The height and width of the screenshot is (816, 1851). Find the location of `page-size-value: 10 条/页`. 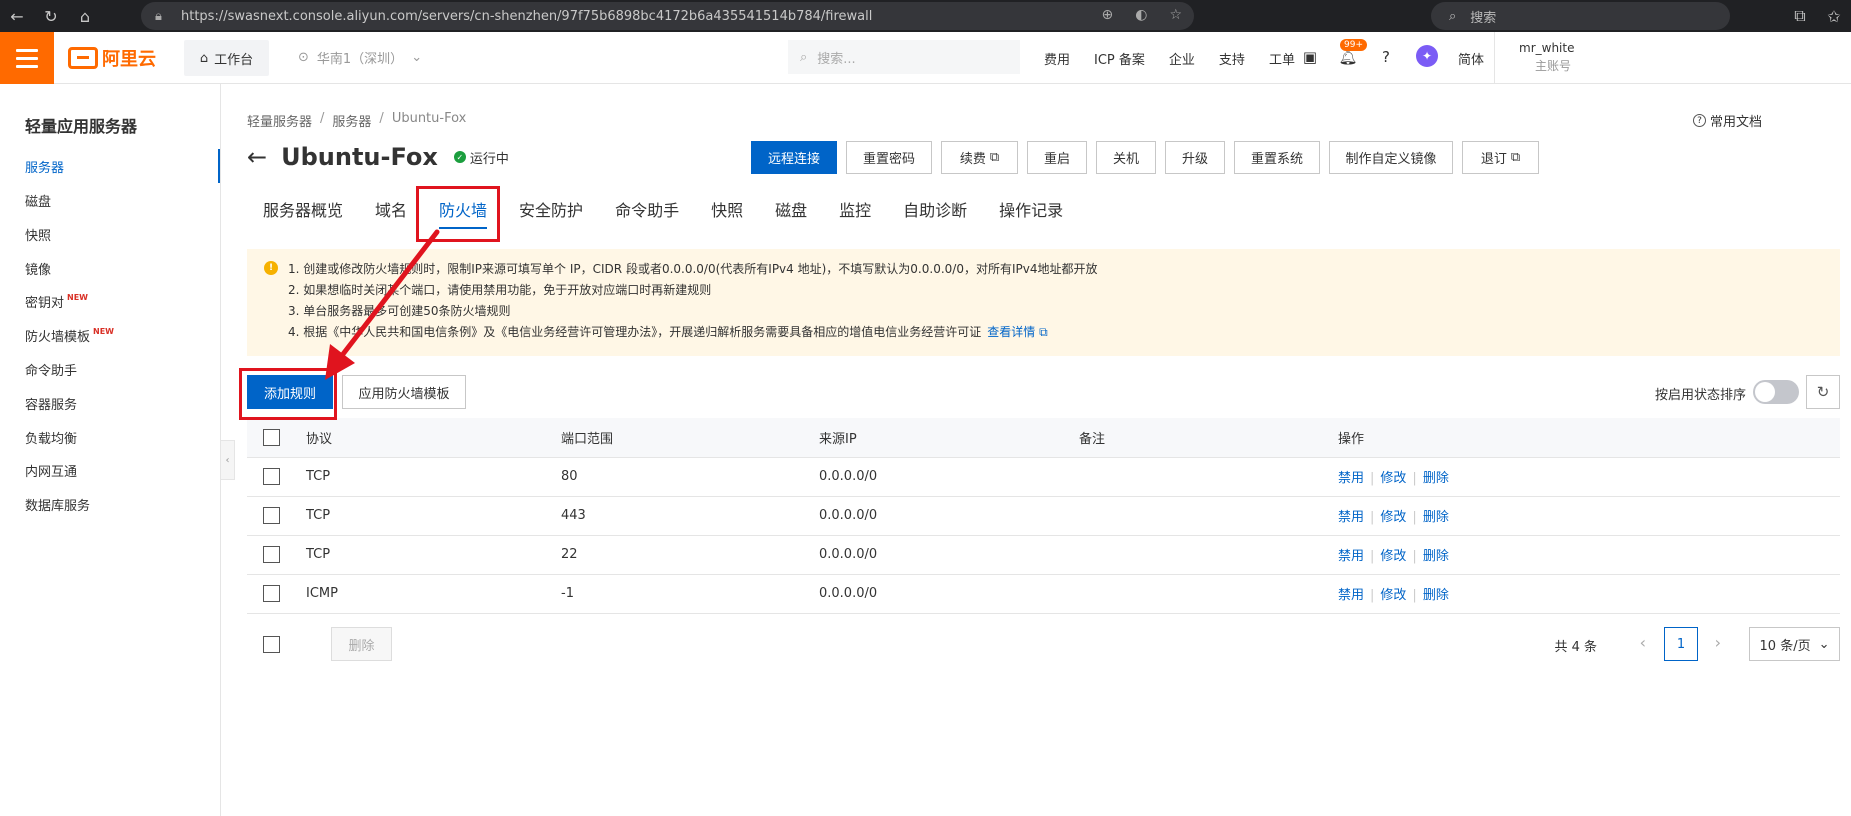

page-size-value: 10 条/页 is located at coordinates (1785, 646).